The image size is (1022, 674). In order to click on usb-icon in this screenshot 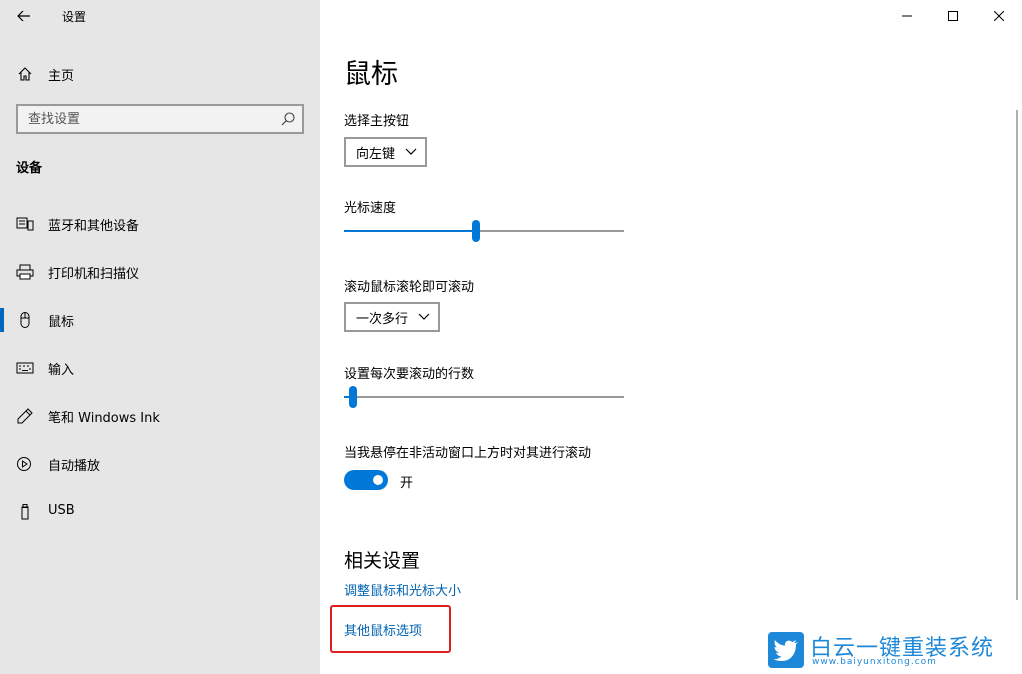, I will do `click(25, 512)`.